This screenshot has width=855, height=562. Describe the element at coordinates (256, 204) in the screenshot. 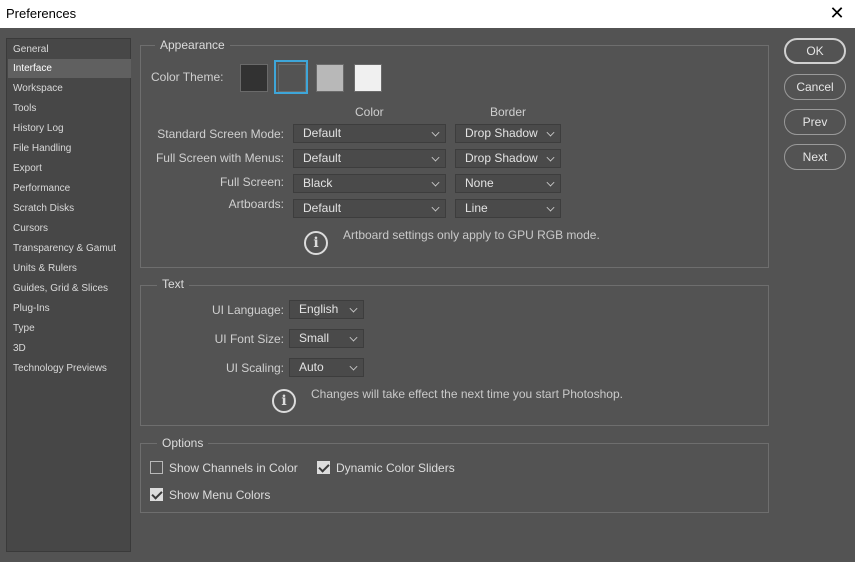

I see `artboards-label: Artboards:` at that location.